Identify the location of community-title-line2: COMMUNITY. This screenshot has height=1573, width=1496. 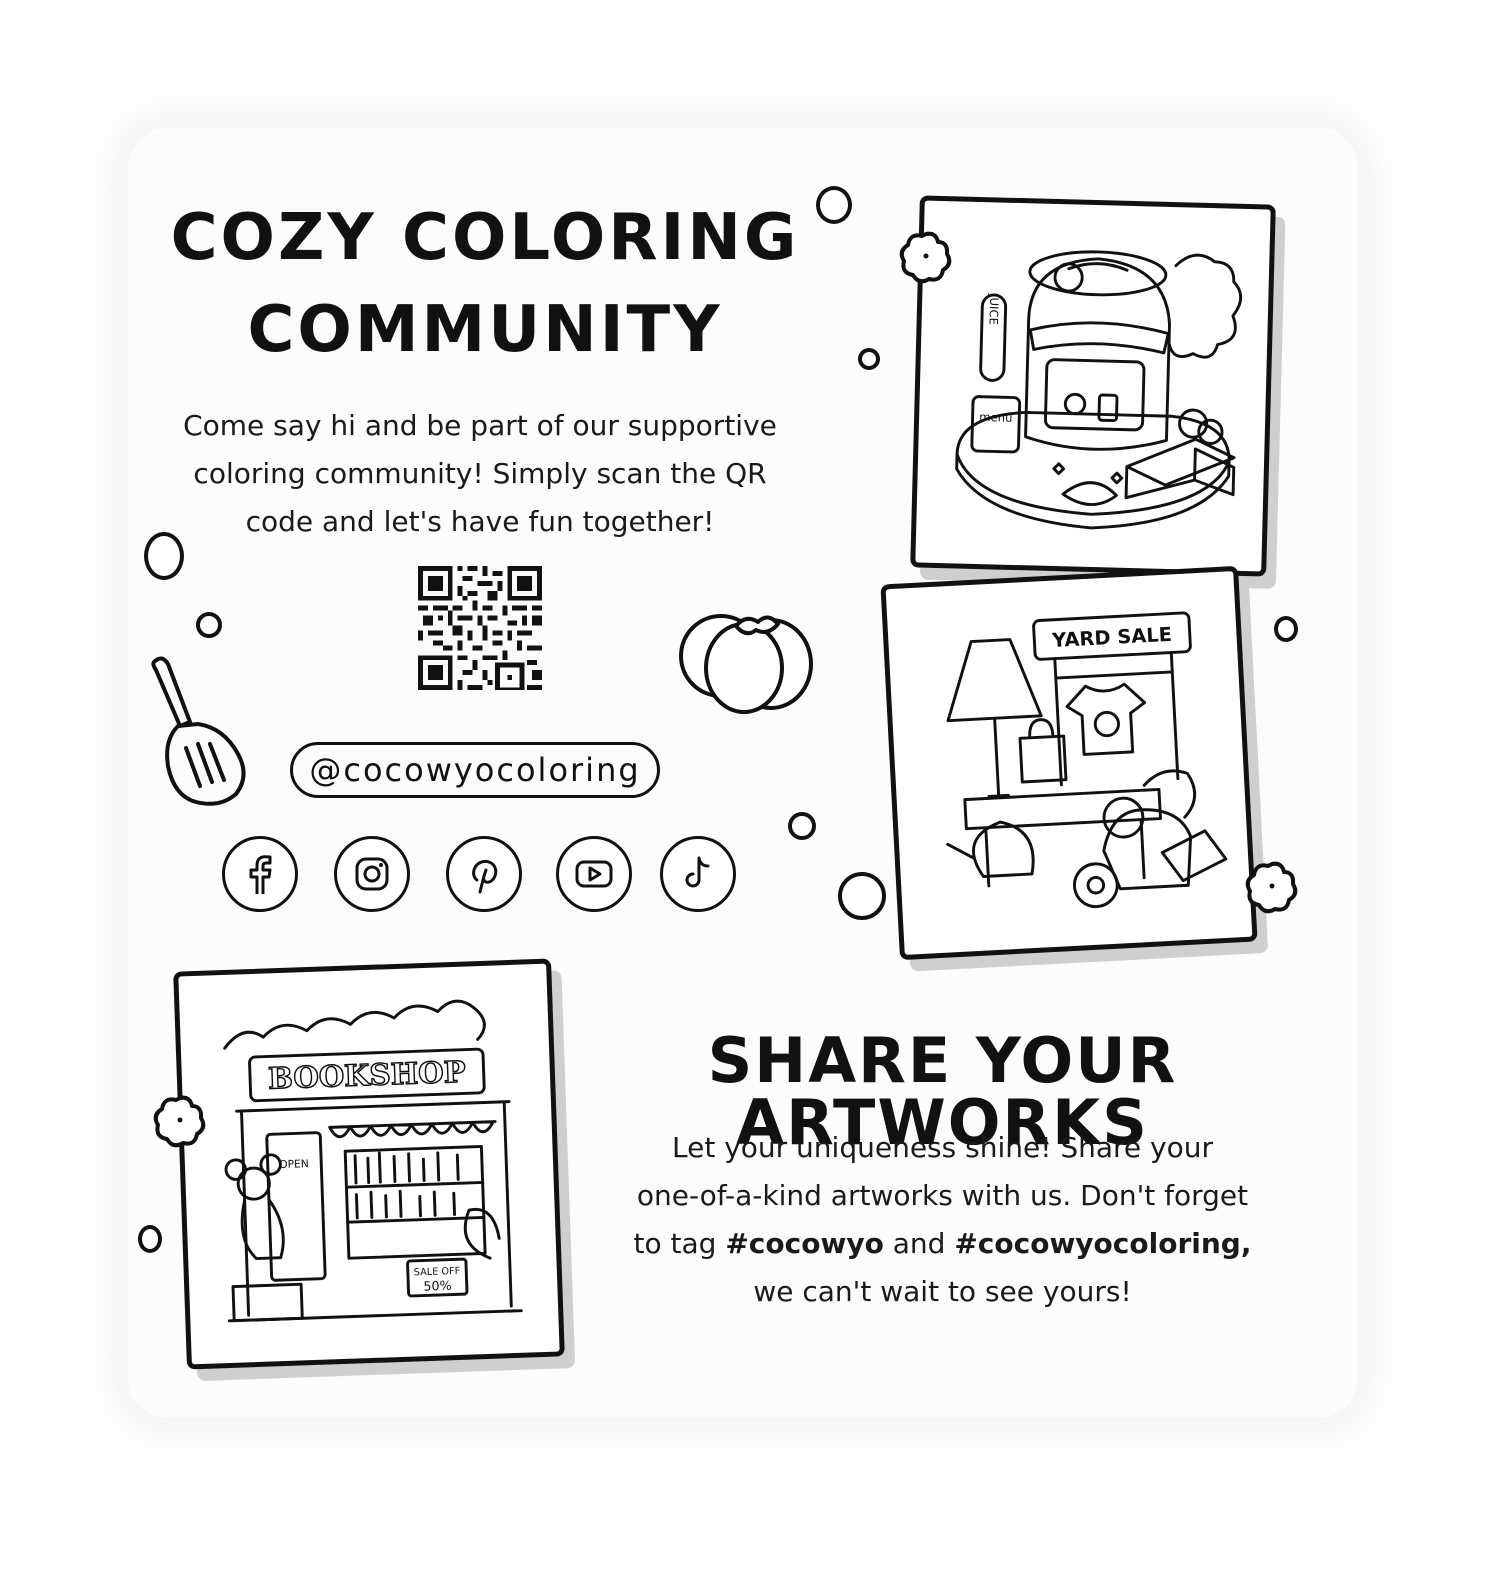
(485, 330).